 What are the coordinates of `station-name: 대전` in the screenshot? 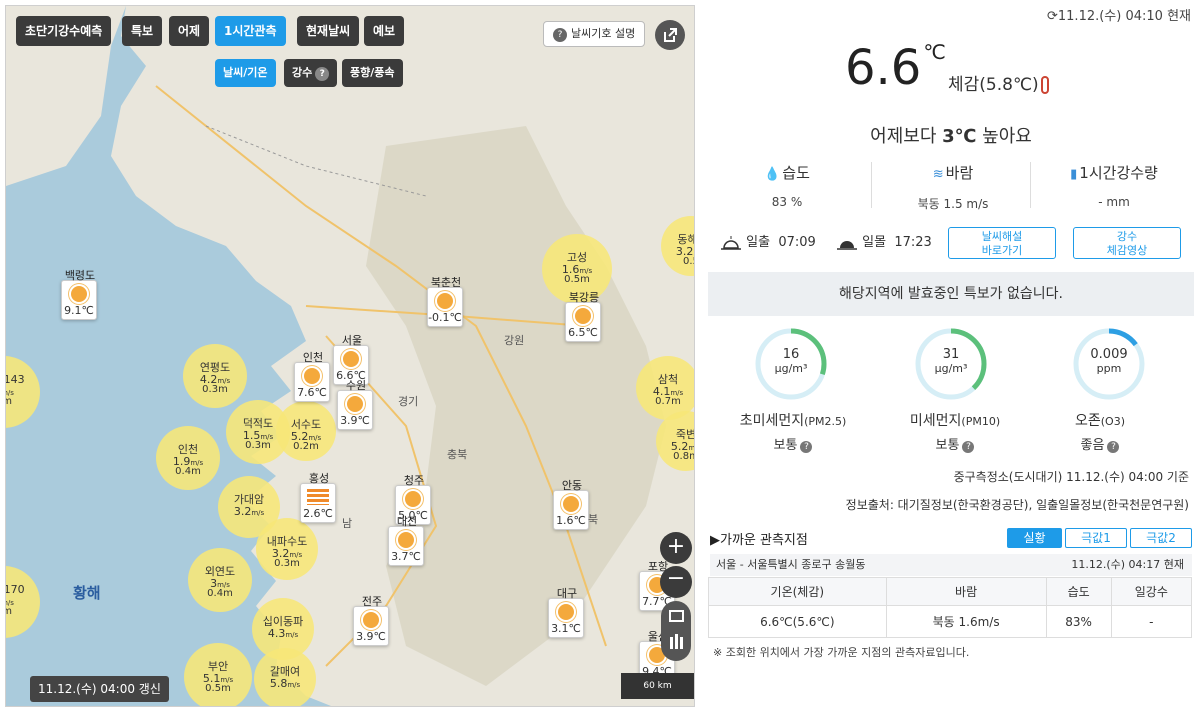 It's located at (407, 521).